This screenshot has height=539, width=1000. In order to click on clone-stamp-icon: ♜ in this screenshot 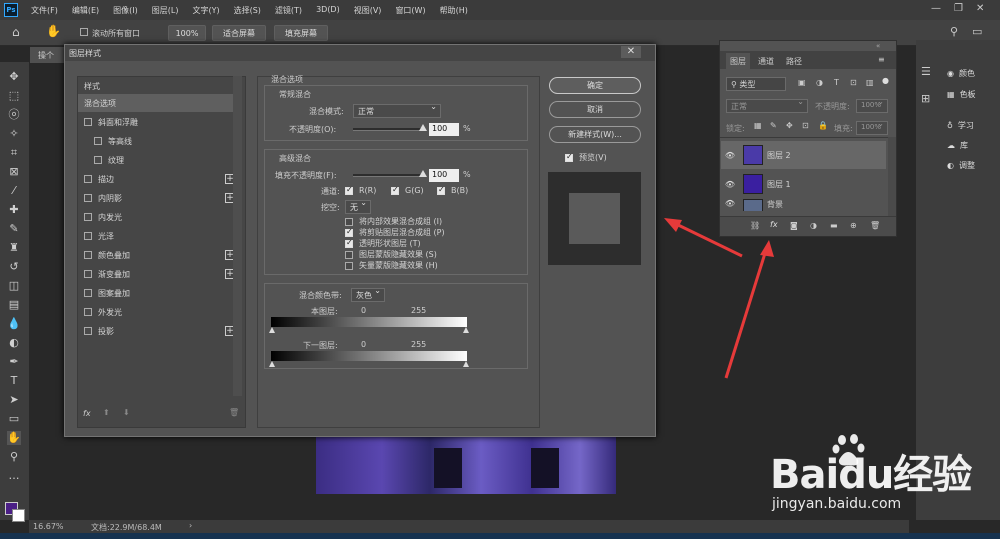, I will do `click(14, 248)`.